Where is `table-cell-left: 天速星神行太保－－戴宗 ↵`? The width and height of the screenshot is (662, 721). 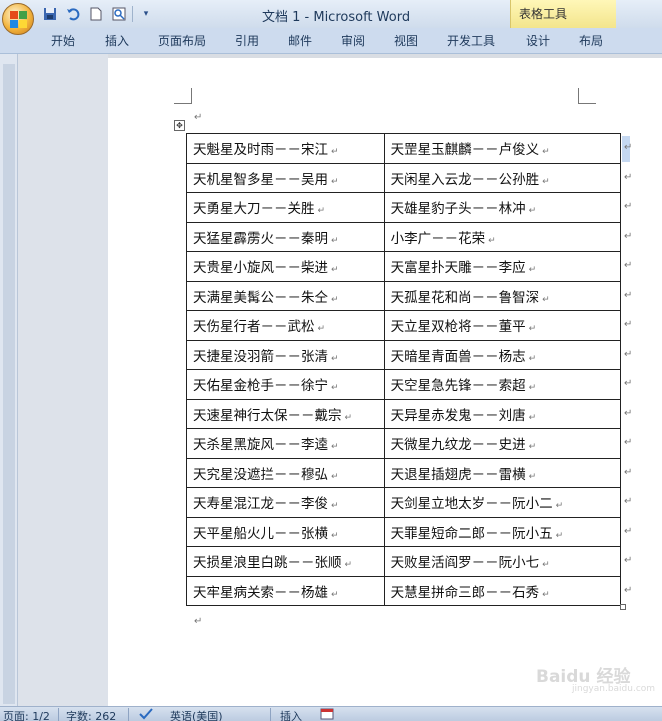 table-cell-left: 天速星神行太保－－戴宗 ↵ is located at coordinates (285, 413).